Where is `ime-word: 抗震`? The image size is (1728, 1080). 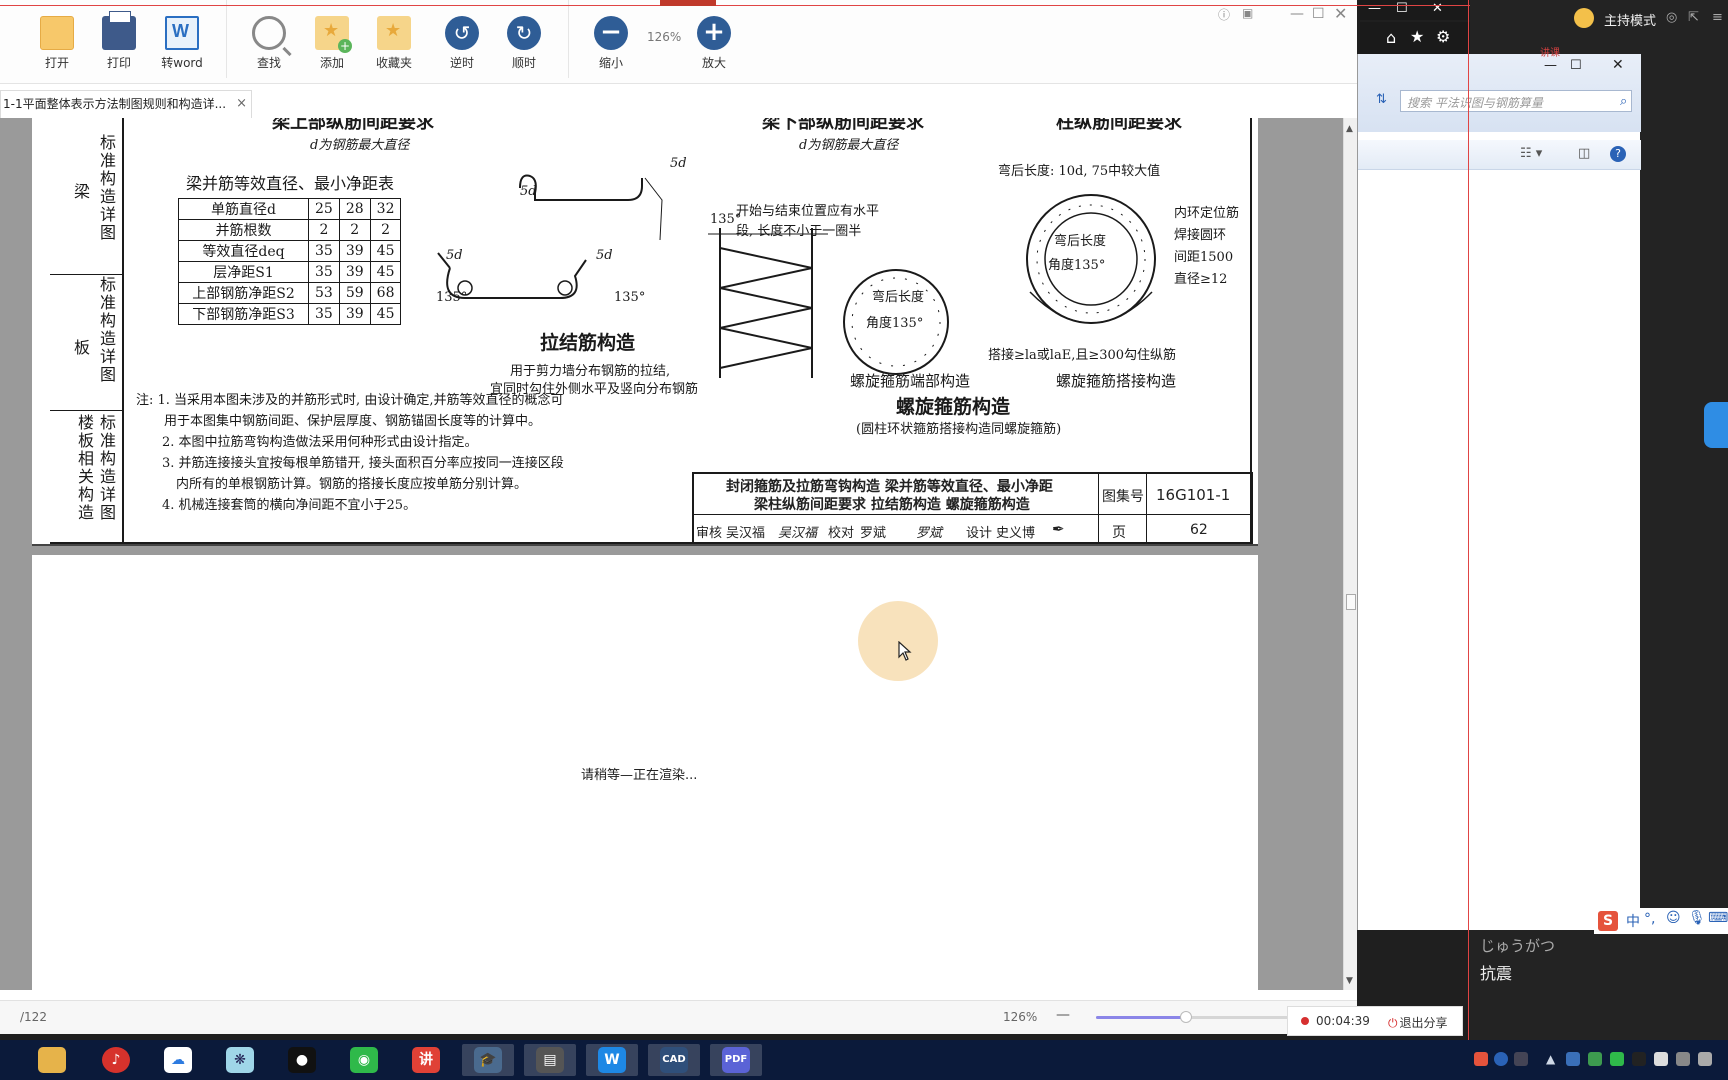
ime-word: 抗震 is located at coordinates (1496, 972).